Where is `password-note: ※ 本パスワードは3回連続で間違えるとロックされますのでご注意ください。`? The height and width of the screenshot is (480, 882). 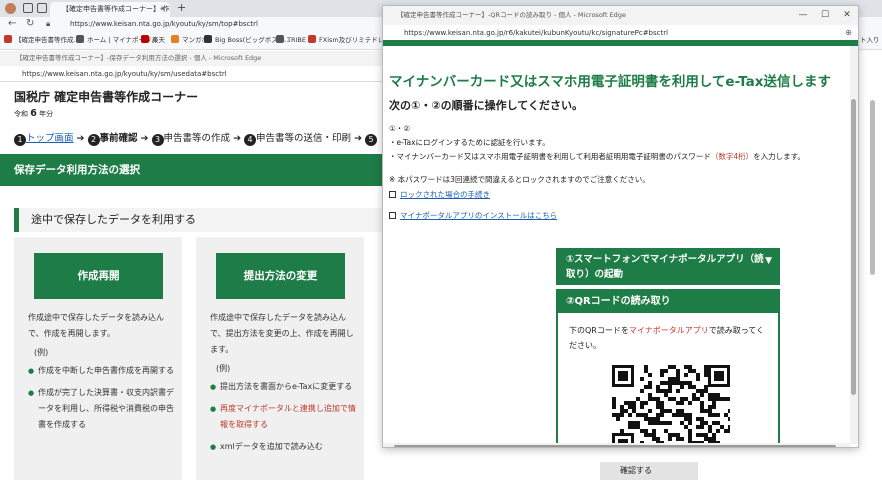 password-note: ※ 本パスワードは3回連続で間違えるとロックされますのでご注意ください。 is located at coordinates (519, 179).